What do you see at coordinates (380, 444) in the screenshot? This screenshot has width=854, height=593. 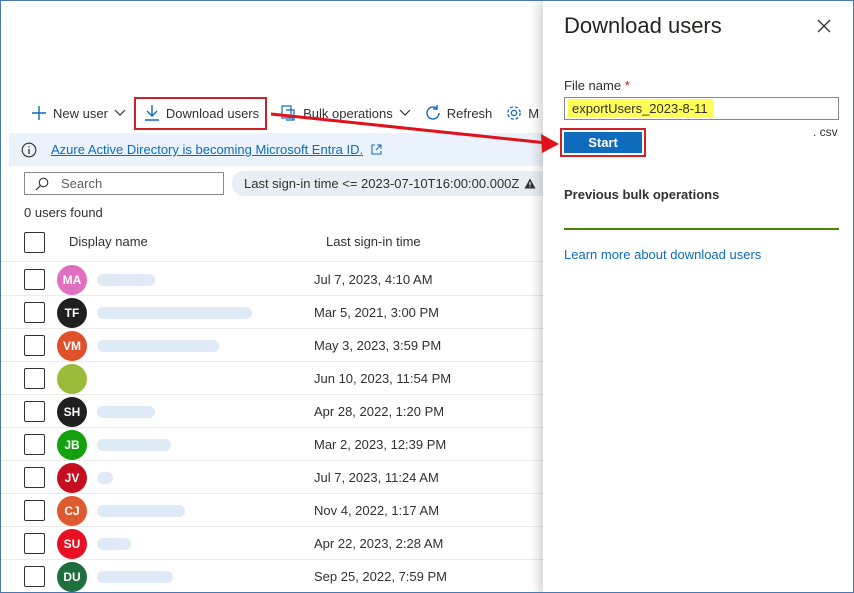 I see `last-signin-value: Mar 2, 2023, 12:39 PM` at bounding box center [380, 444].